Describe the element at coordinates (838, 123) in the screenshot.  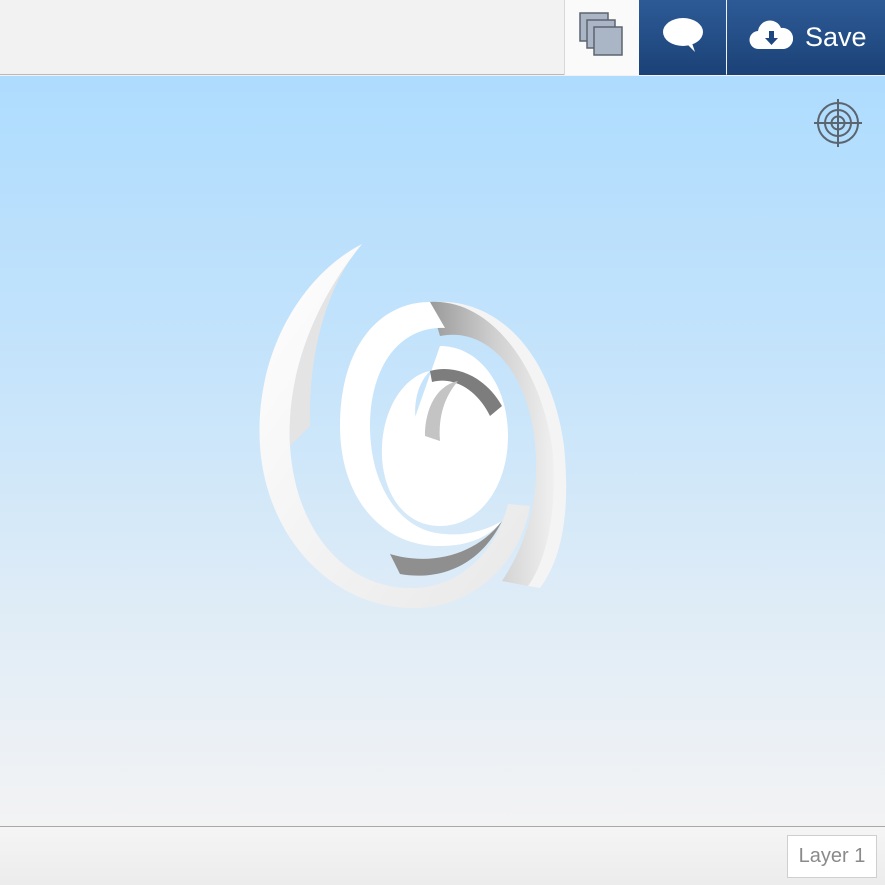
I see `crosshair-target-icon` at that location.